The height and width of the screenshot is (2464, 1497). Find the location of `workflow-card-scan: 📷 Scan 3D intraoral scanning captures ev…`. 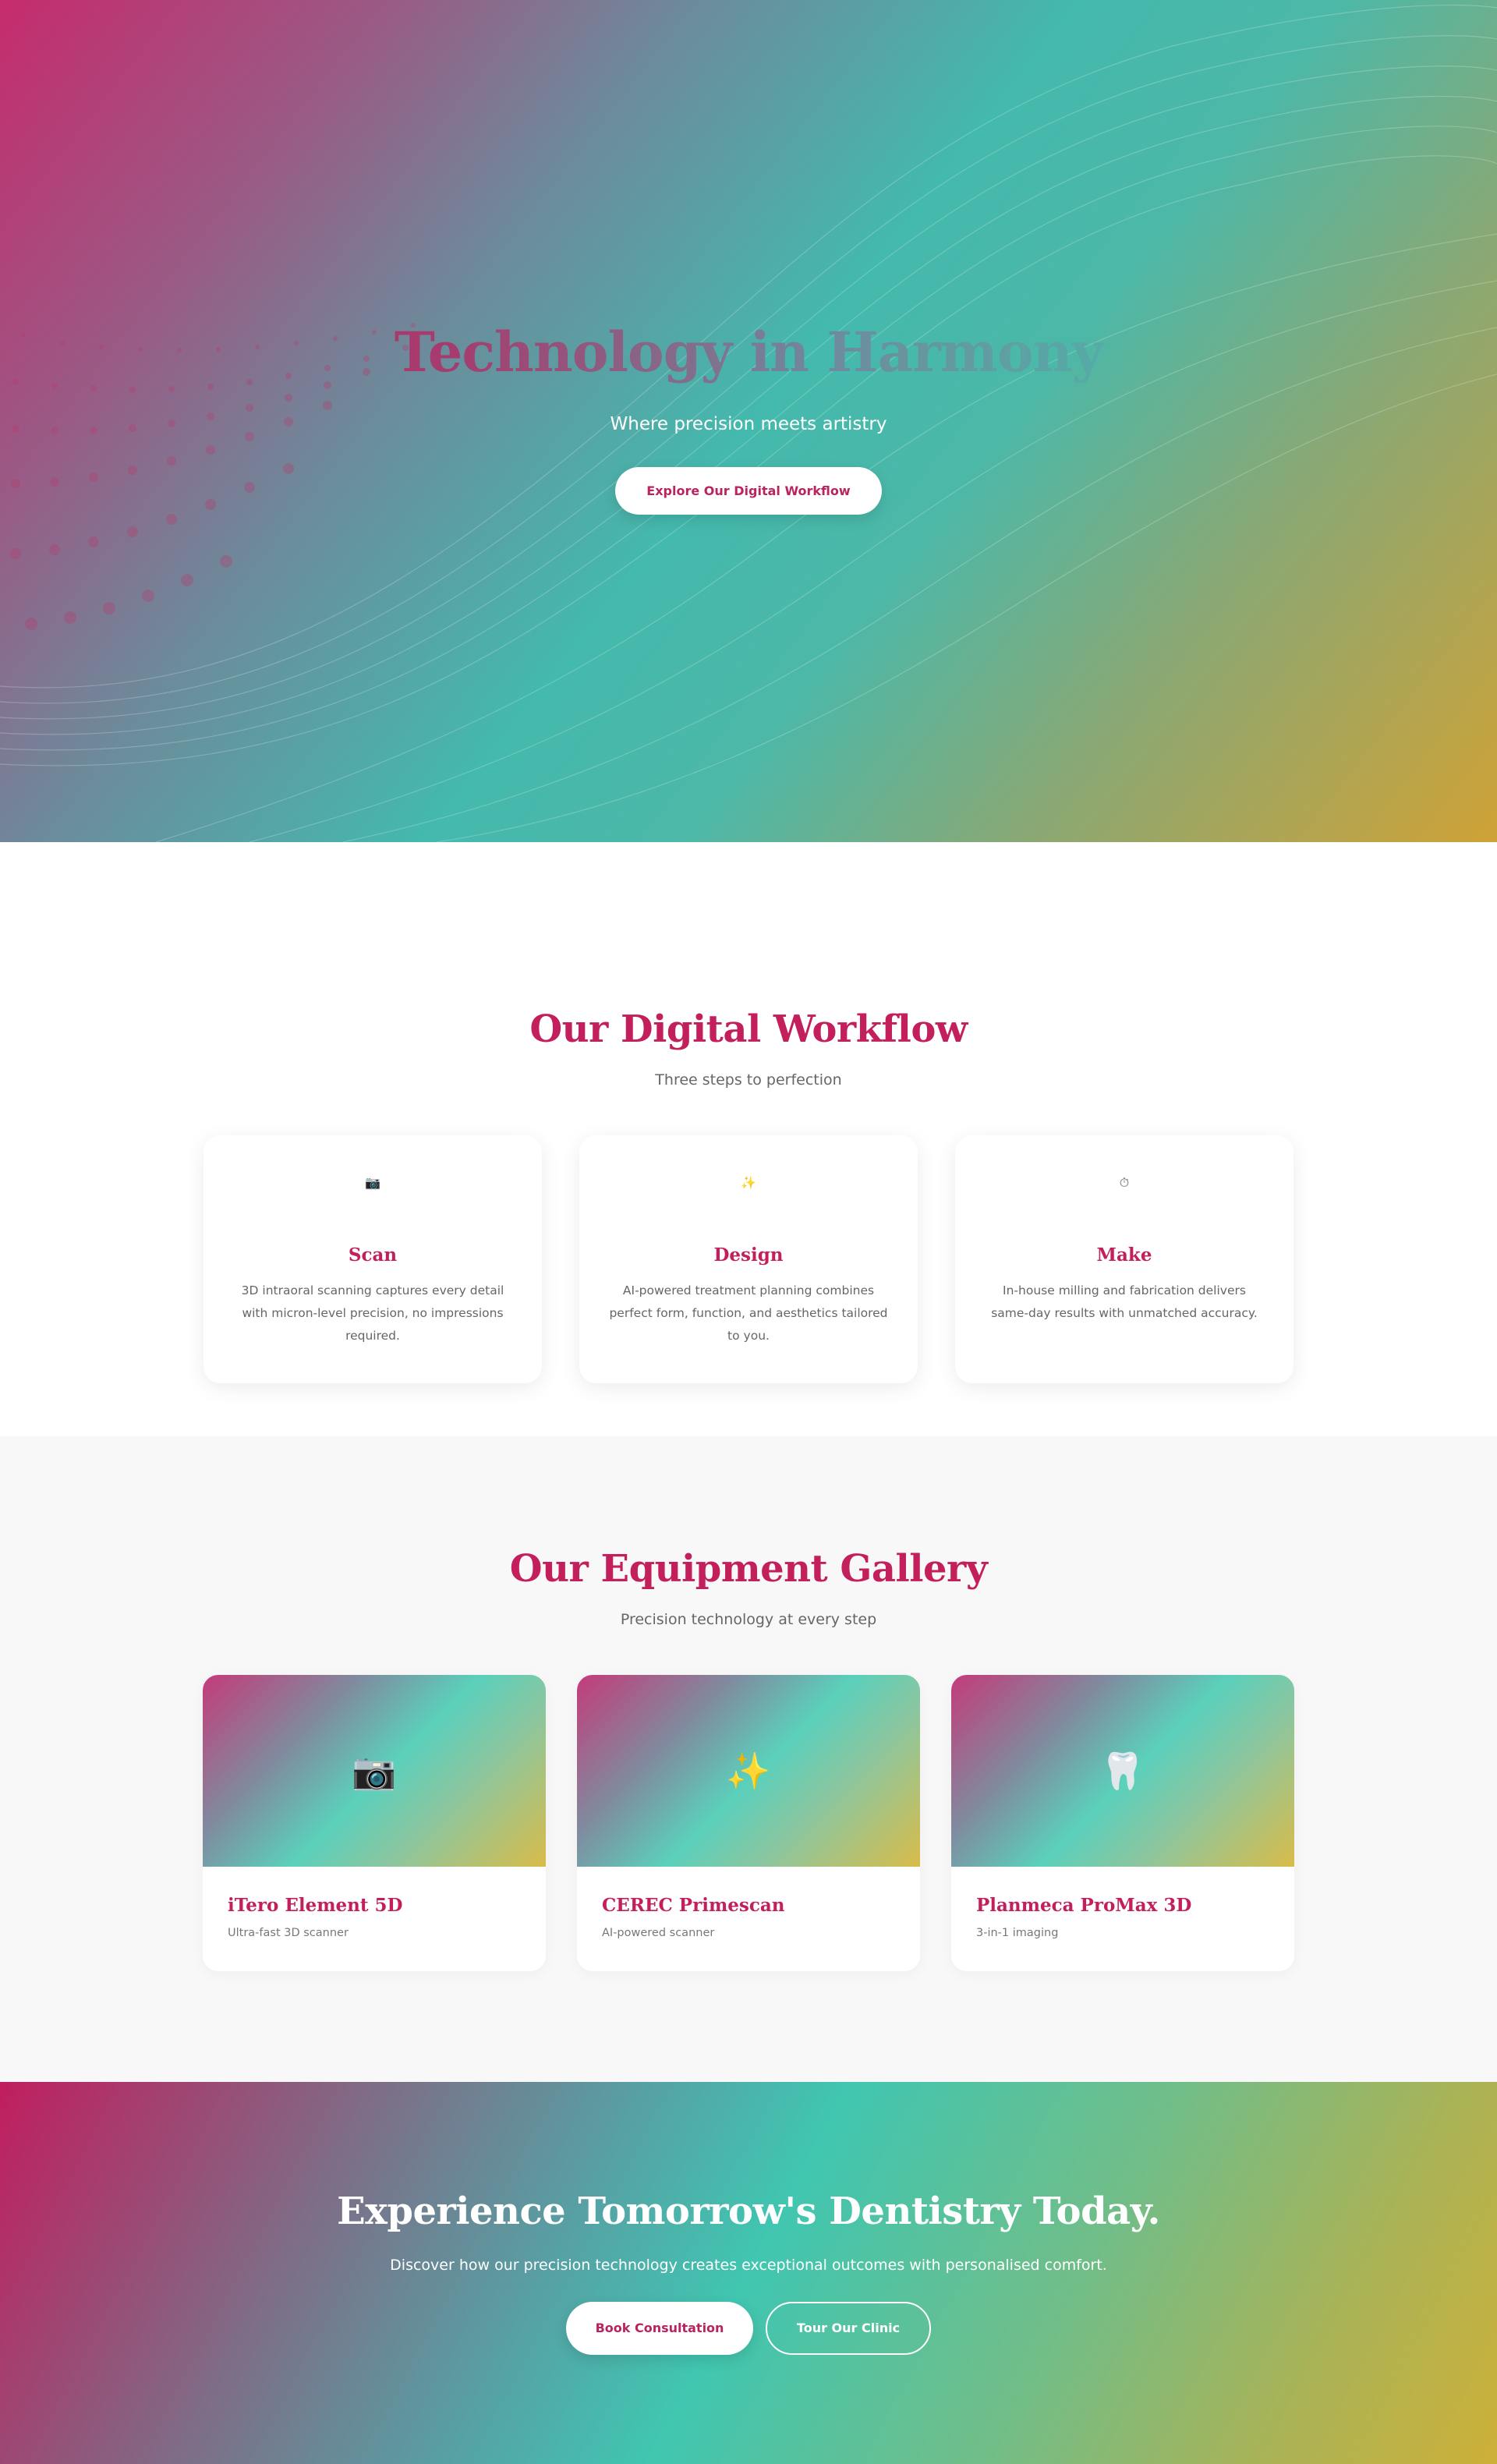

workflow-card-scan: 📷 Scan 3D intraoral scanning captures ev… is located at coordinates (372, 1259).